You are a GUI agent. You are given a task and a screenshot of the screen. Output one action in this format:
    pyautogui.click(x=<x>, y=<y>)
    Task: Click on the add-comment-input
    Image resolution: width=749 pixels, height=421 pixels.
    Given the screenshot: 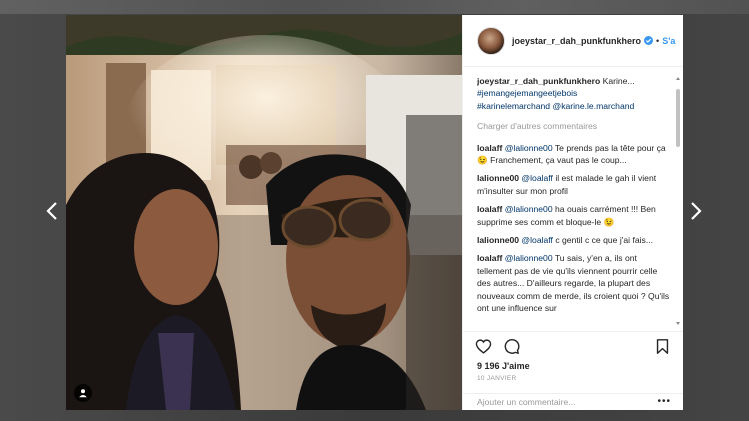 What is the action you would take?
    pyautogui.click(x=567, y=402)
    